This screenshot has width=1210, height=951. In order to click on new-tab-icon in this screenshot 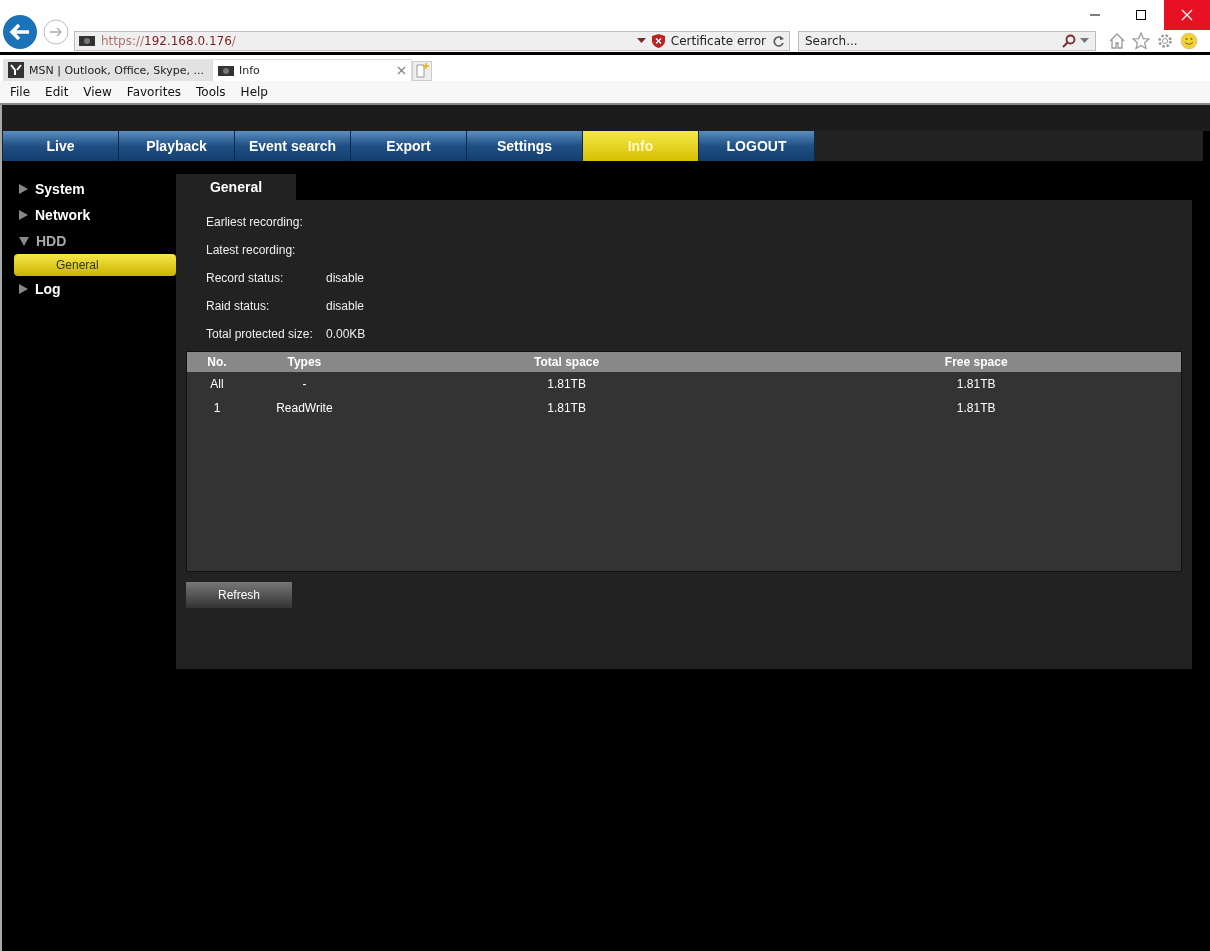, I will do `click(422, 71)`.